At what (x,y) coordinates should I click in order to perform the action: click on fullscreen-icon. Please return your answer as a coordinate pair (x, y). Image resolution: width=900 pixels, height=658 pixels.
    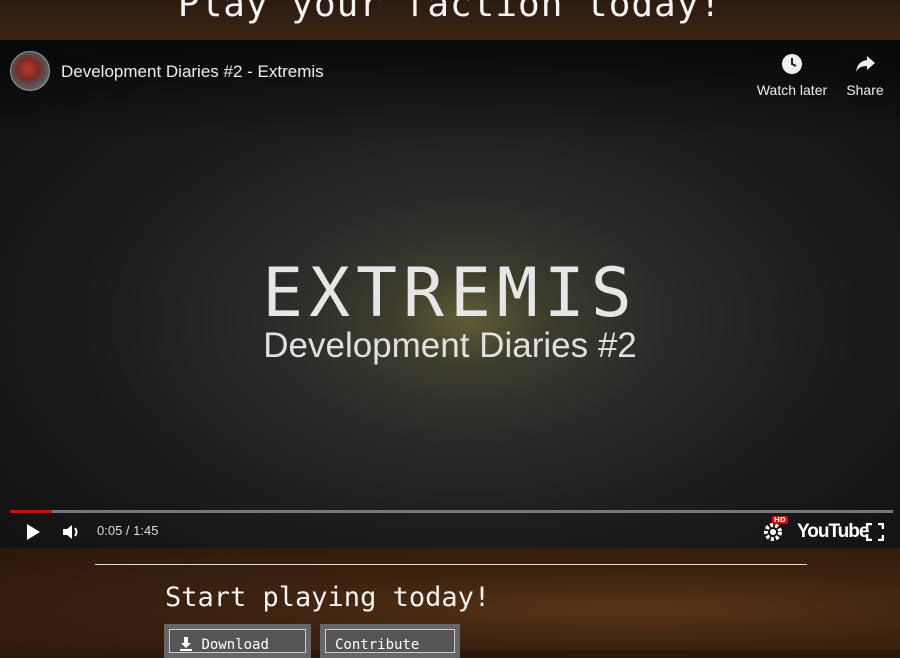
    Looking at the image, I should click on (875, 532).